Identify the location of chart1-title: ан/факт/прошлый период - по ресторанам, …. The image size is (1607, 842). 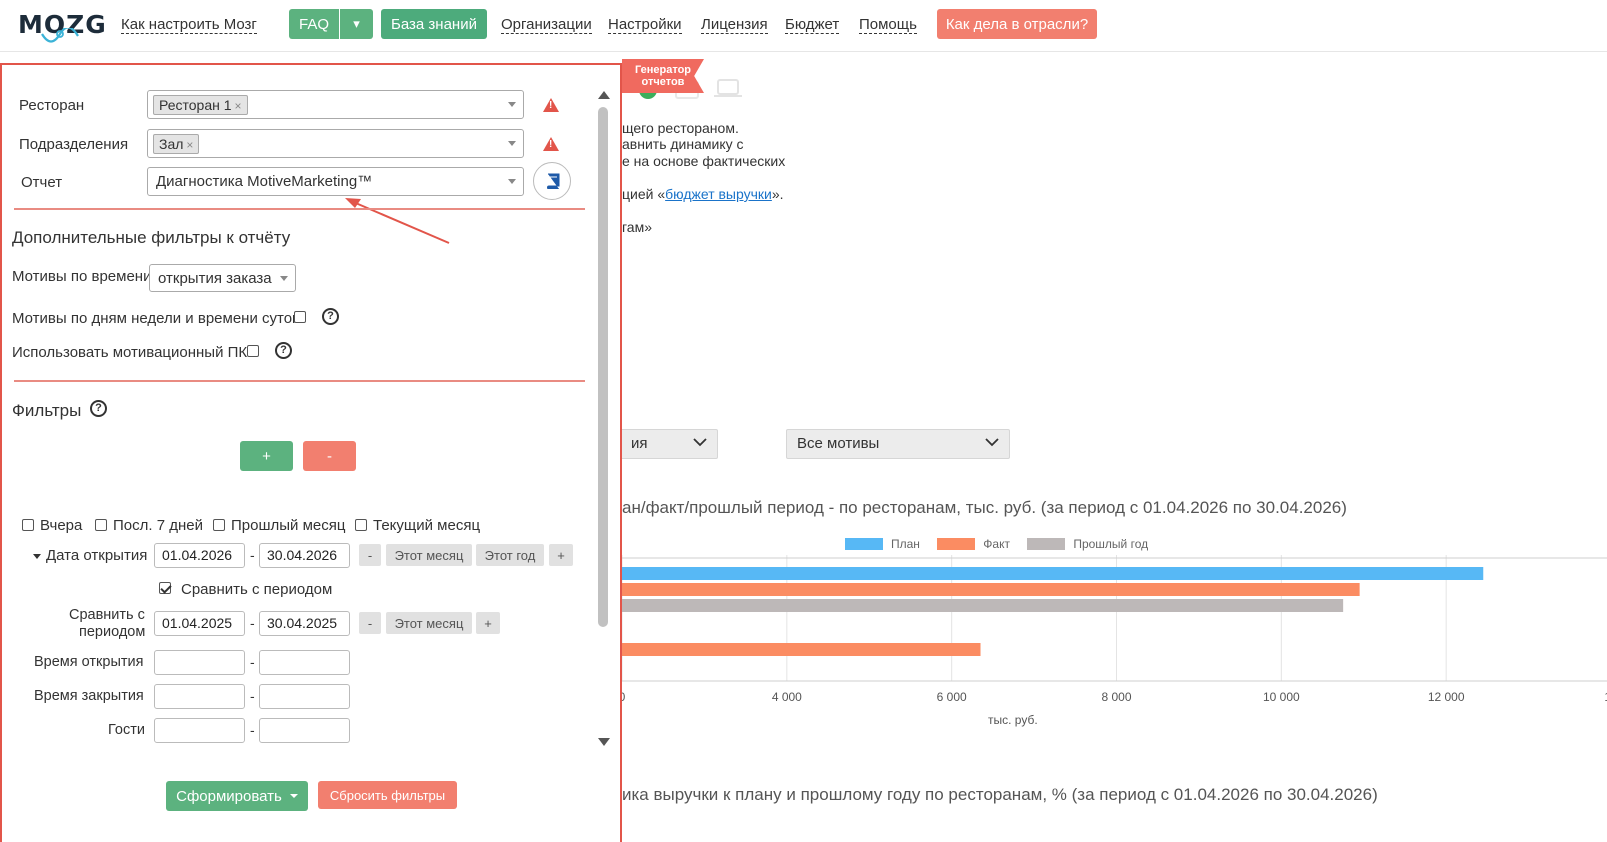
(984, 507).